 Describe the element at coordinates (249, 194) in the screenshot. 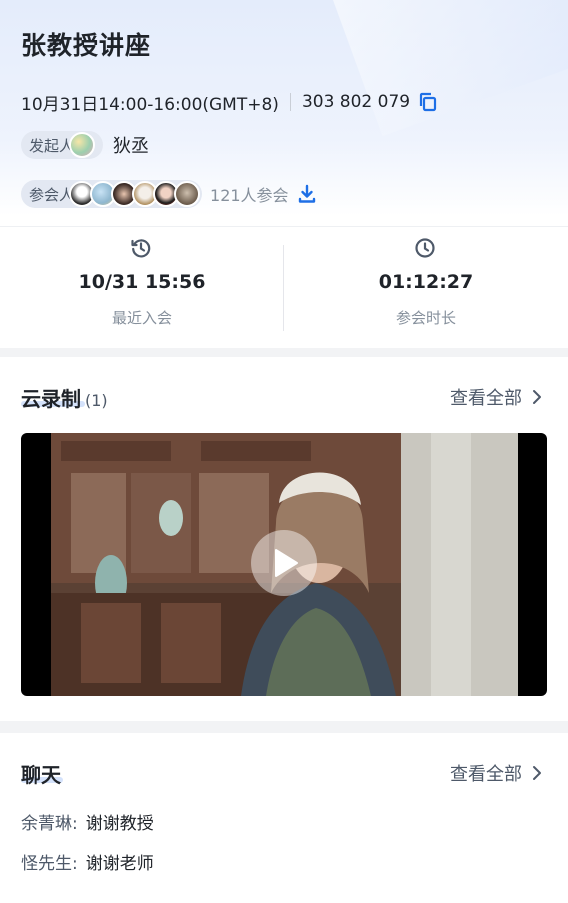

I see `attendee-count: 121人参会` at that location.